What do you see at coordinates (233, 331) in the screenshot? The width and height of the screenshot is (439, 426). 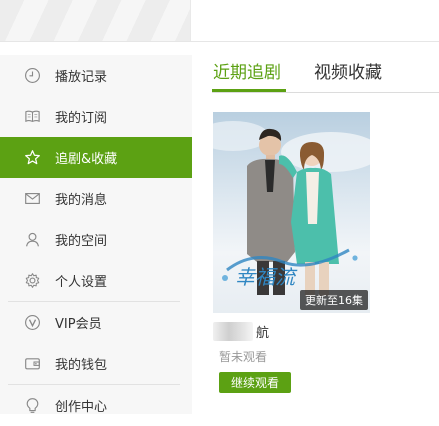 I see `title-redacted` at bounding box center [233, 331].